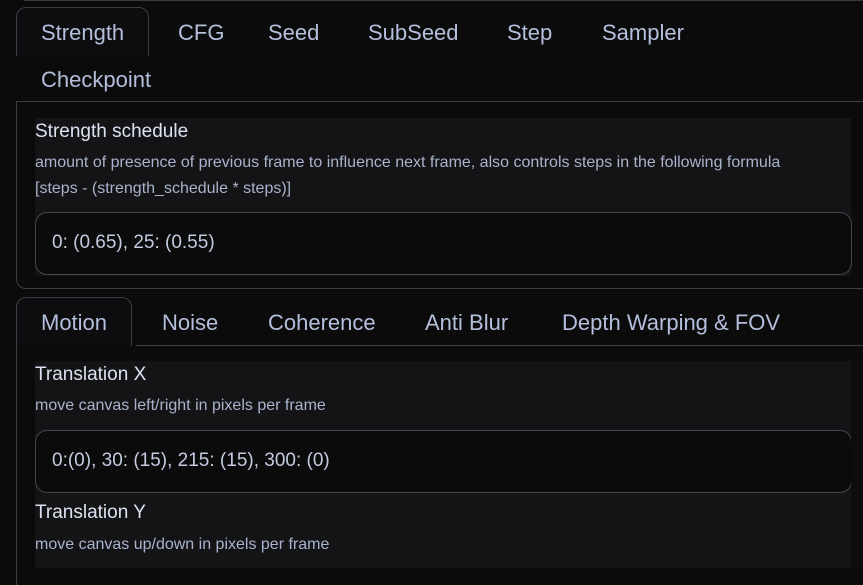 This screenshot has width=863, height=585. I want to click on tab-anti-blur: Anti Blur, so click(466, 322).